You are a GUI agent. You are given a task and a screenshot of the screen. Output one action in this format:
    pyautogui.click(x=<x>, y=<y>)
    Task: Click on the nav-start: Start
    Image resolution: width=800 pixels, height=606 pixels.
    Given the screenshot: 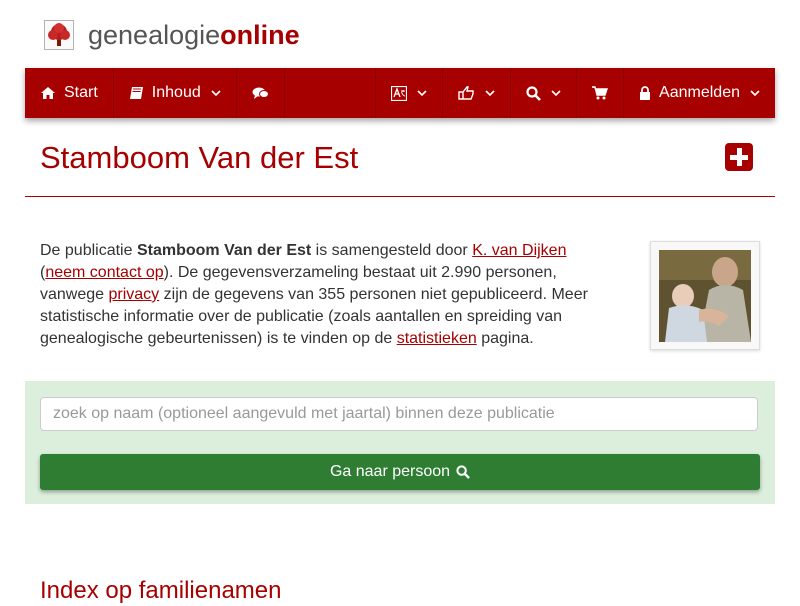 What is the action you would take?
    pyautogui.click(x=69, y=93)
    